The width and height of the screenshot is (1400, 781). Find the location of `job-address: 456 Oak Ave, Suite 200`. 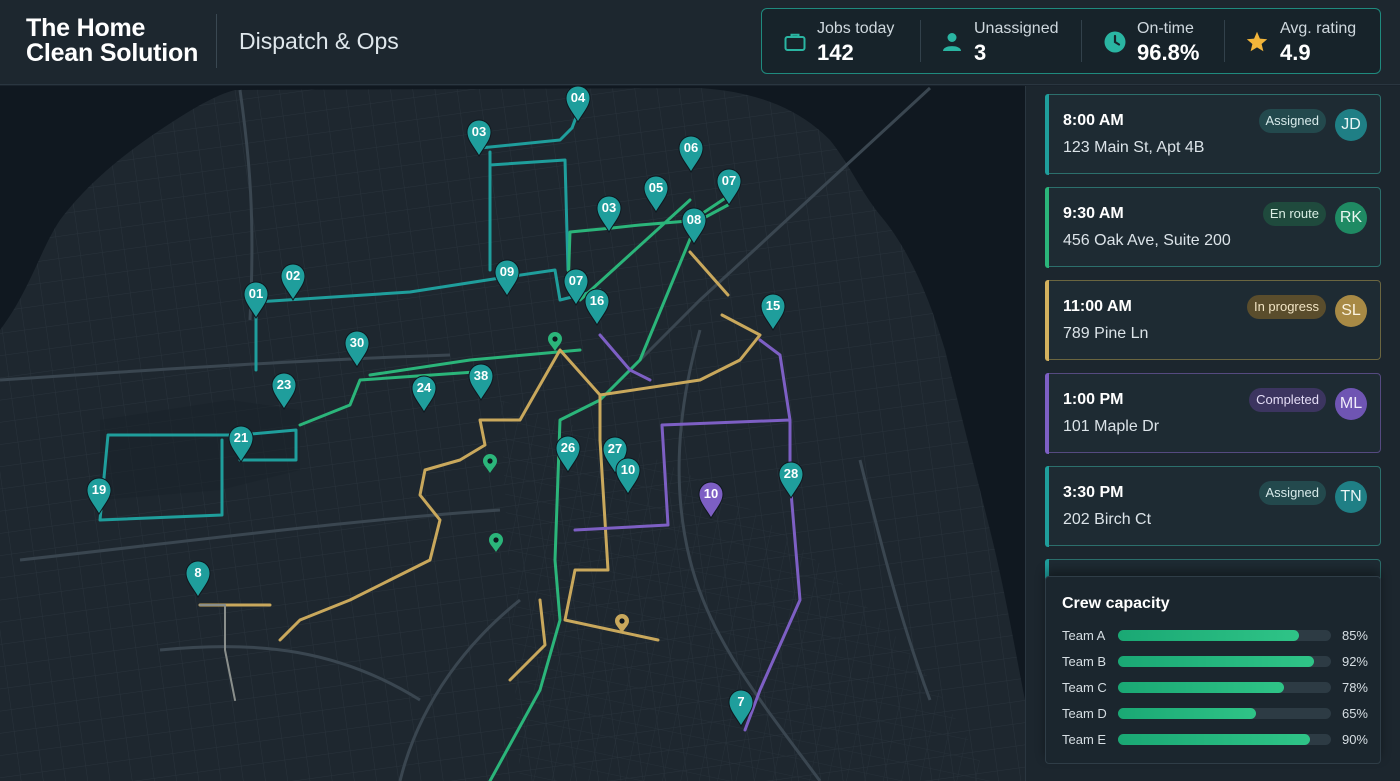

job-address: 456 Oak Ave, Suite 200 is located at coordinates (1147, 240).